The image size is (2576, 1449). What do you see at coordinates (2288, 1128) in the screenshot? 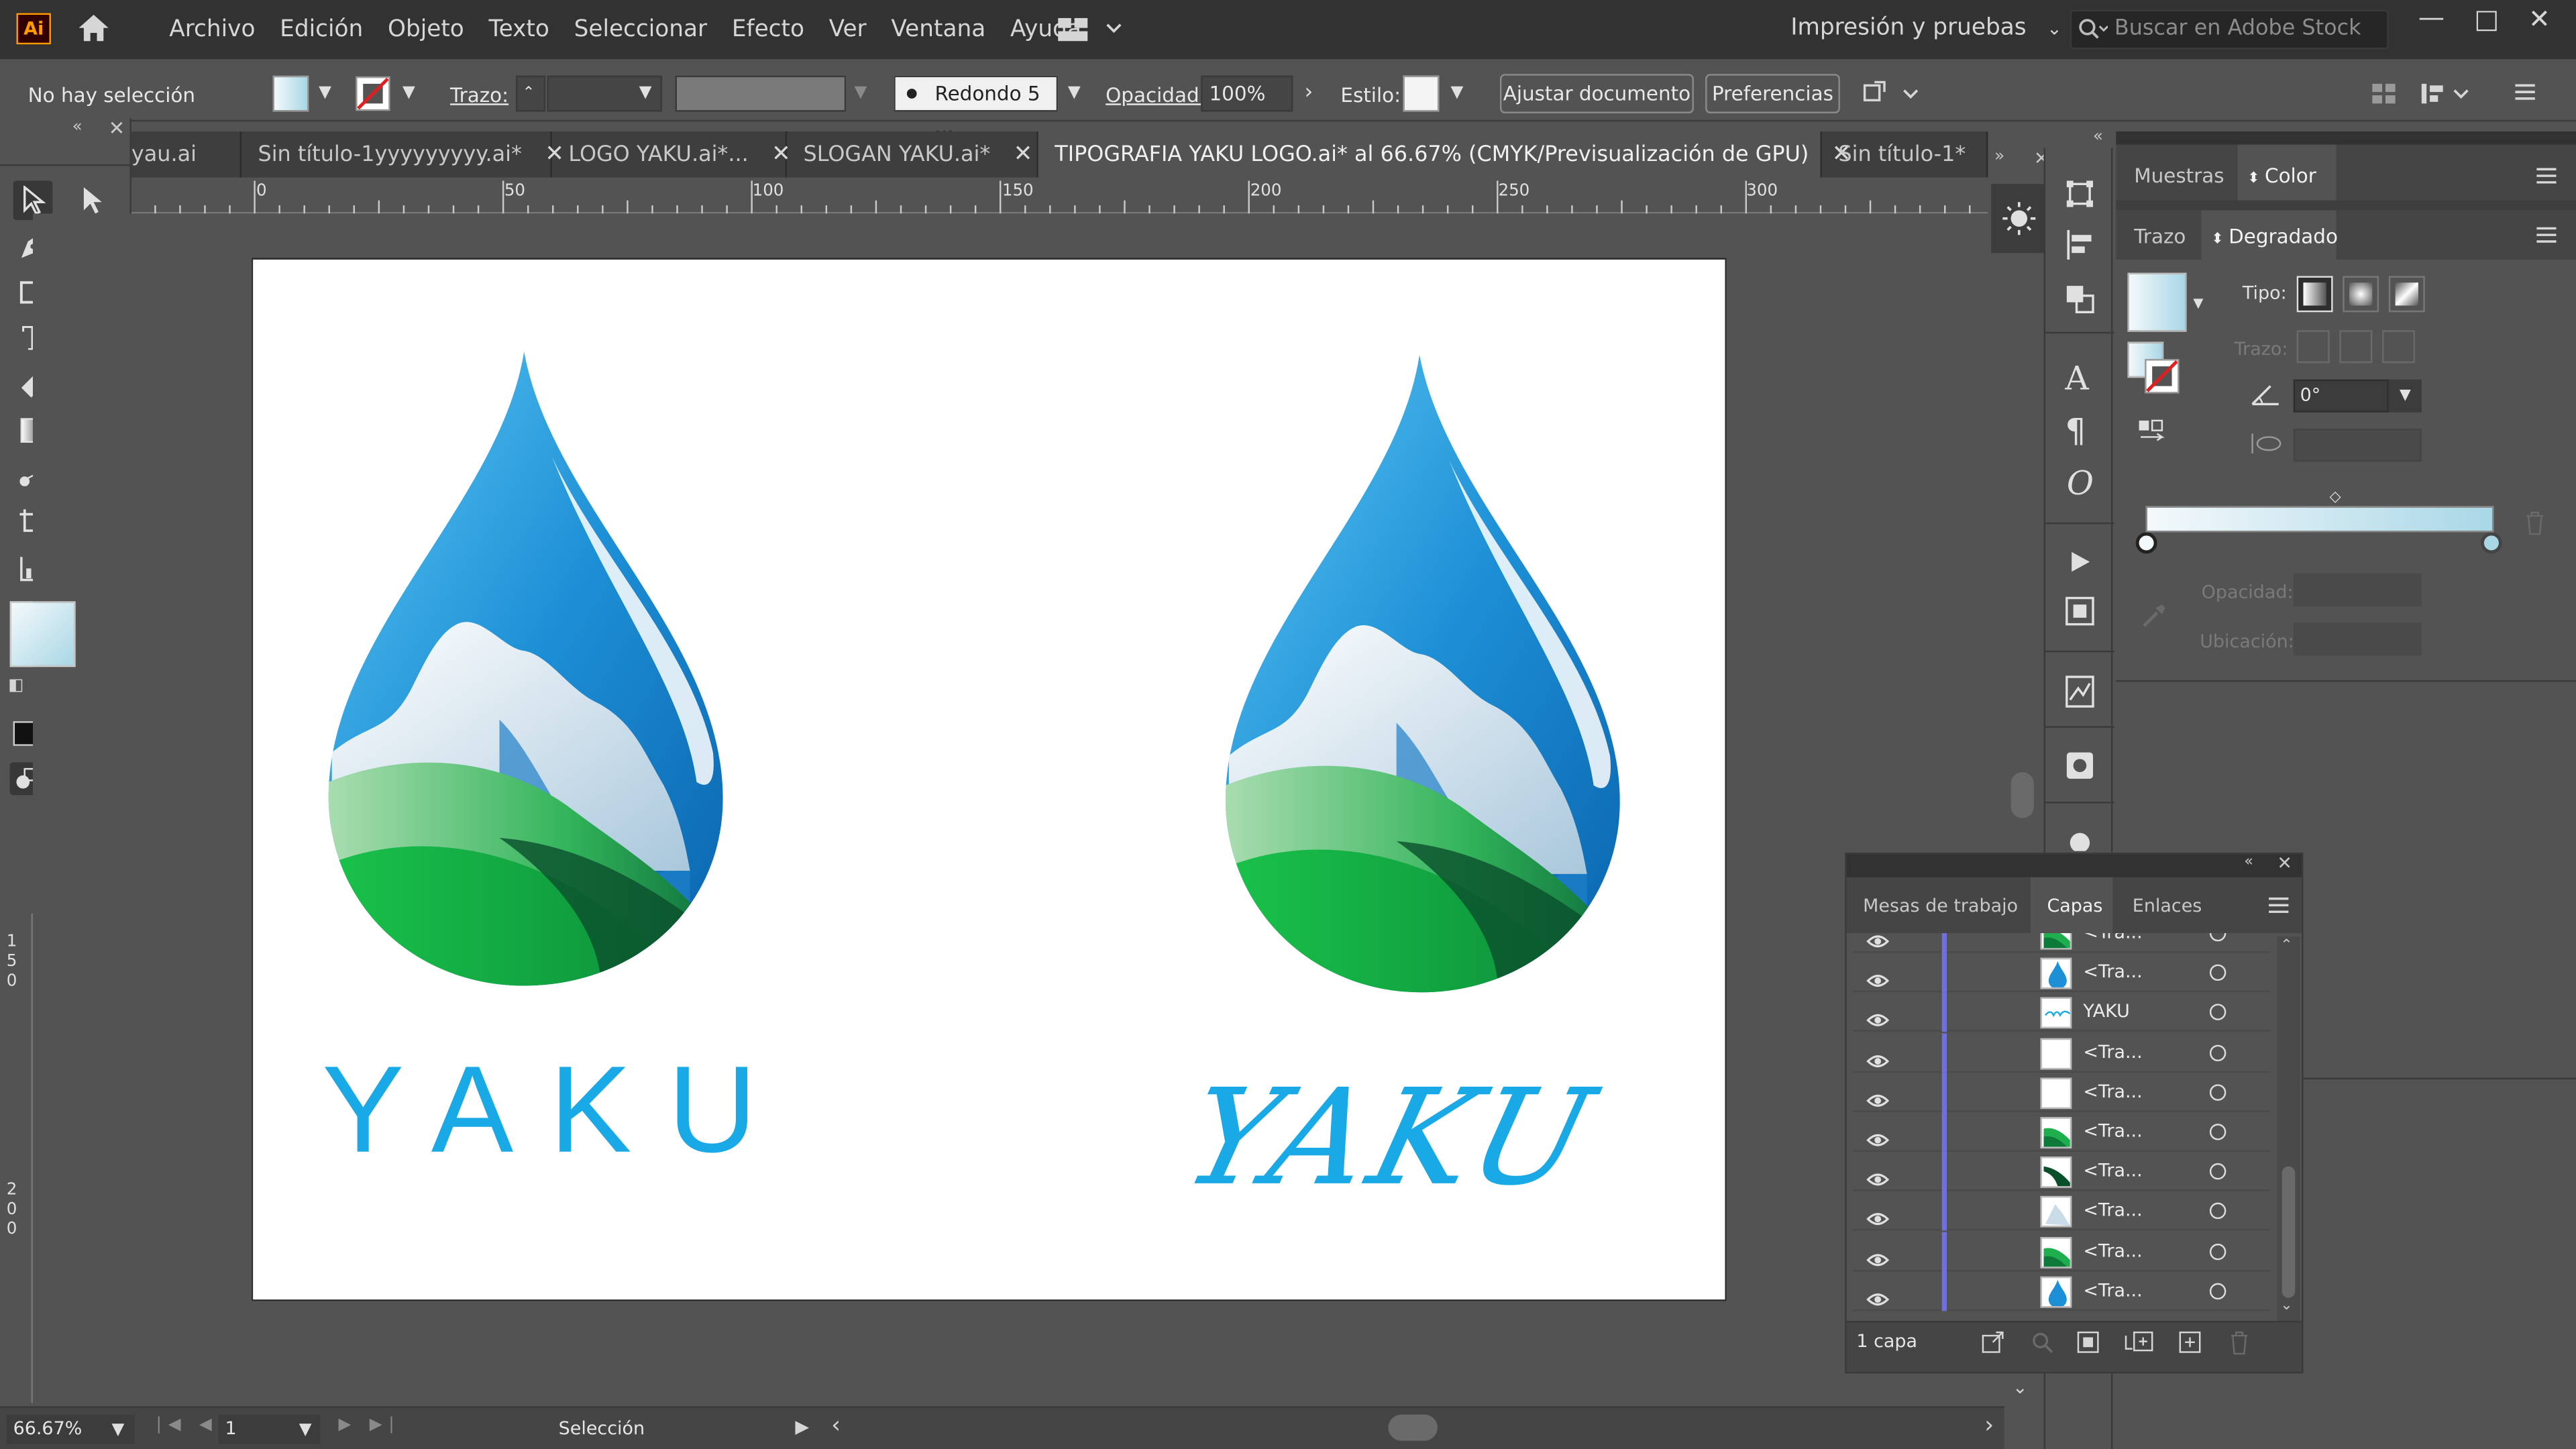
I see `layers-scrollbar: ⌃ ⌄` at bounding box center [2288, 1128].